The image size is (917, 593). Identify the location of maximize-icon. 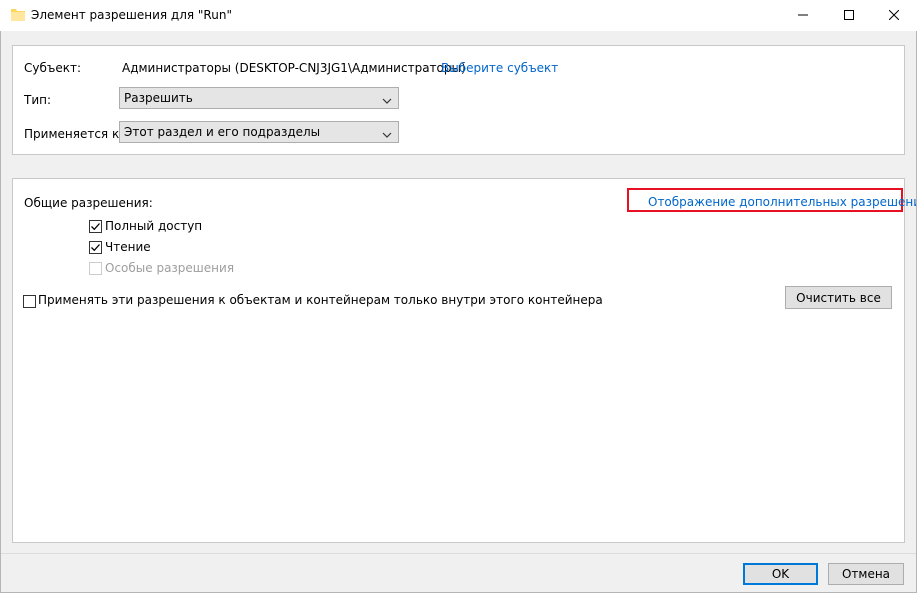
(849, 16).